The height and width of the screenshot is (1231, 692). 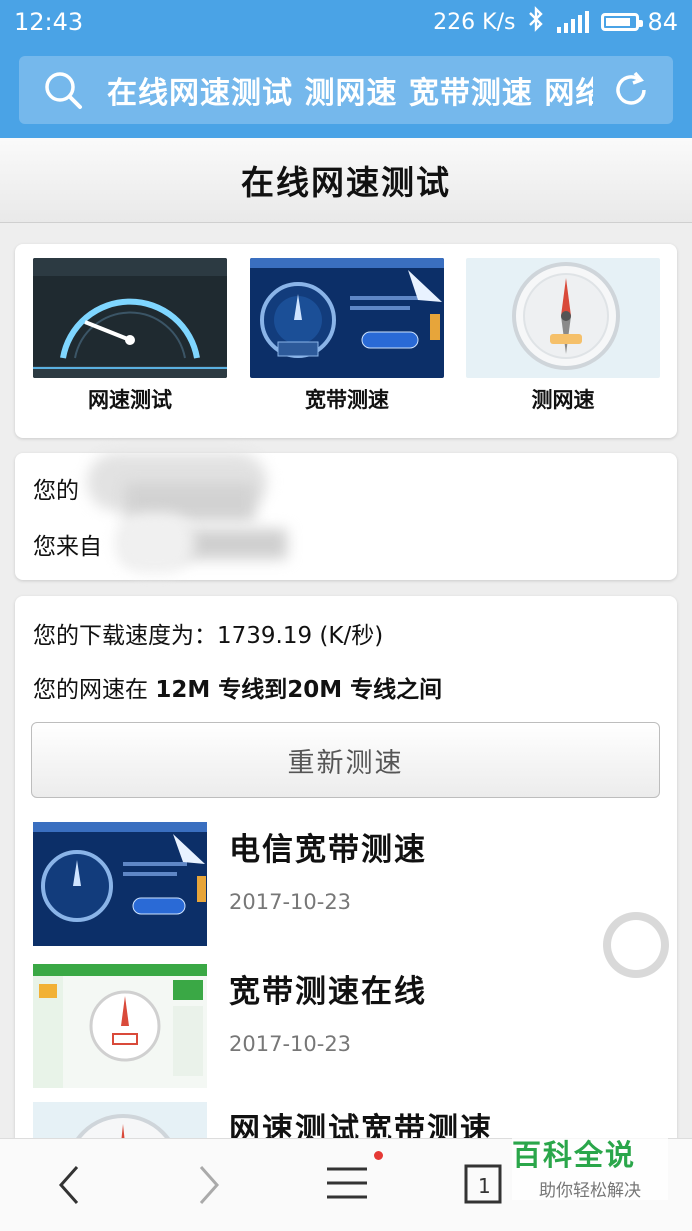 I want to click on speedometer-thumbnail, so click(x=130, y=318).